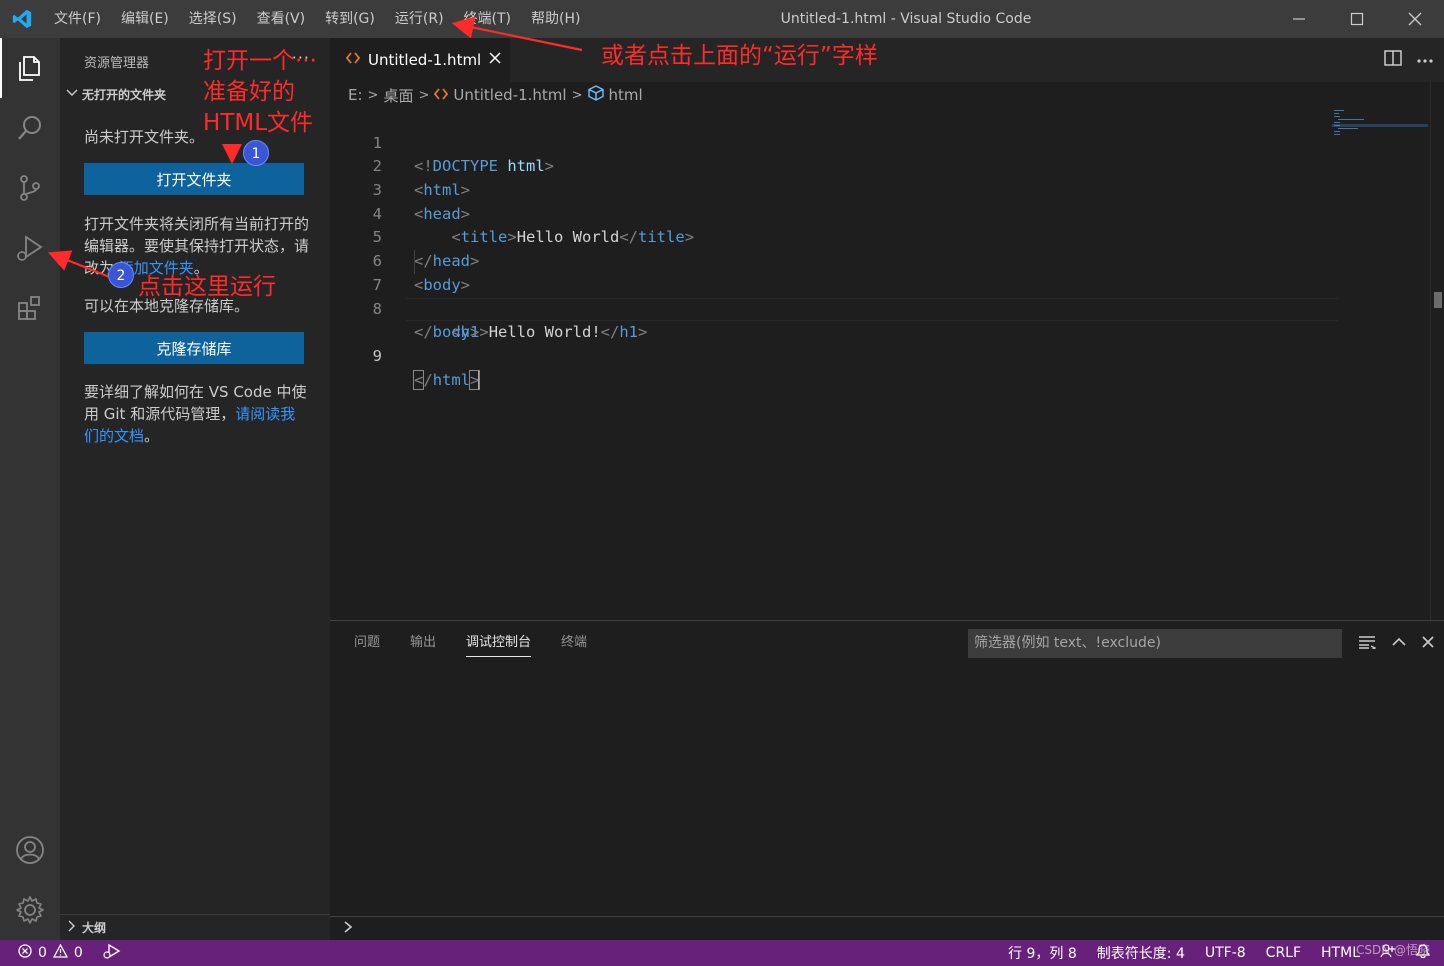 The image size is (1444, 966). What do you see at coordinates (30, 128) in the screenshot?
I see `search-icon` at bounding box center [30, 128].